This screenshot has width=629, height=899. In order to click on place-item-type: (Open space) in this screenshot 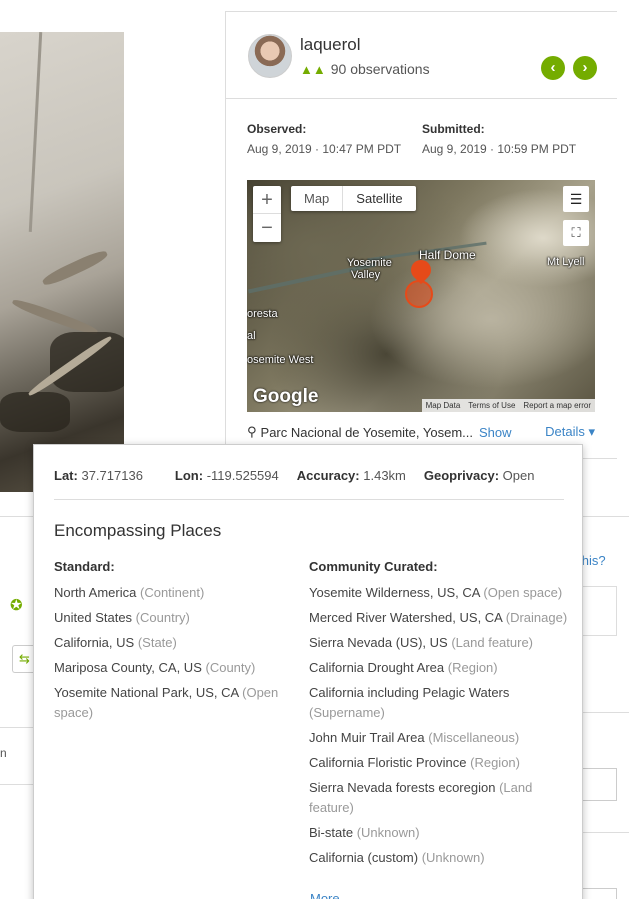, I will do `click(523, 592)`.